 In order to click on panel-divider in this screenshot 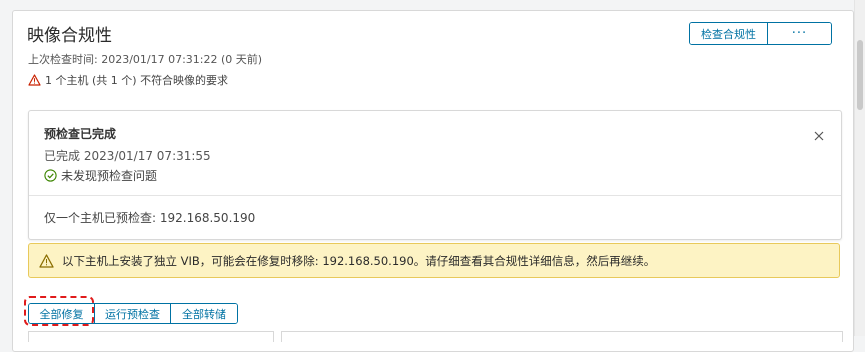, I will do `click(435, 195)`.